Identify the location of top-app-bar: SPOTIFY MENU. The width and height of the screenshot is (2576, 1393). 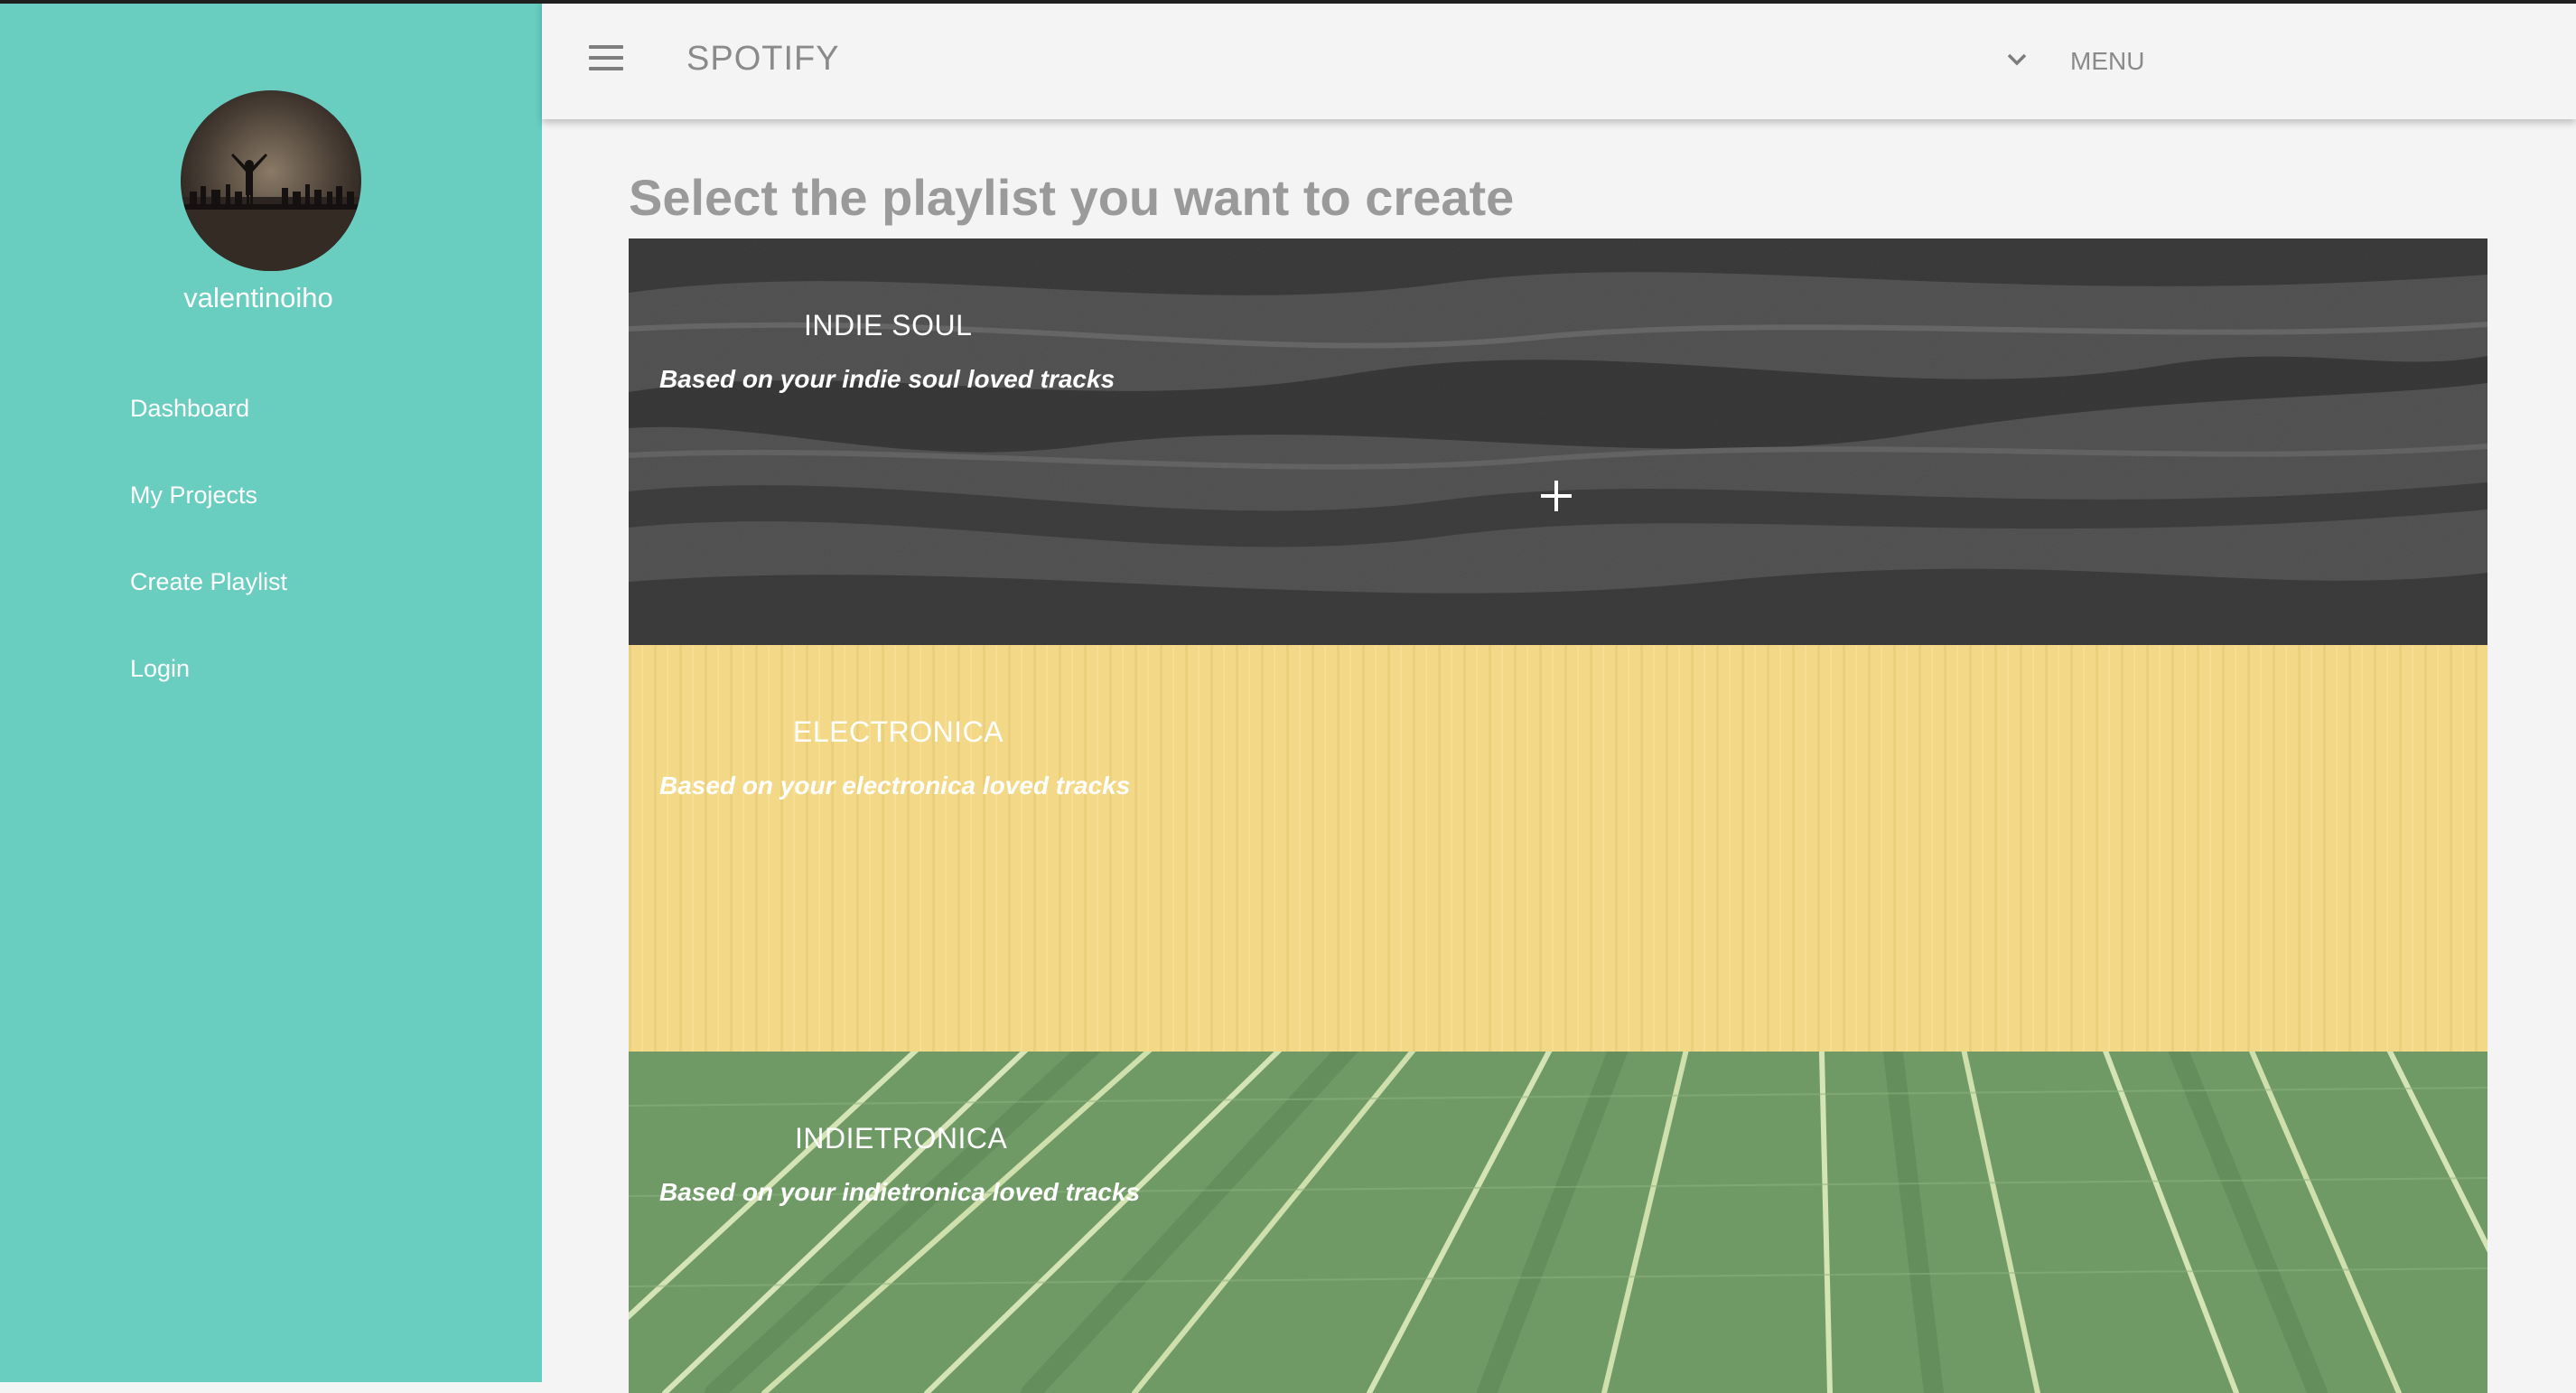
(1559, 59).